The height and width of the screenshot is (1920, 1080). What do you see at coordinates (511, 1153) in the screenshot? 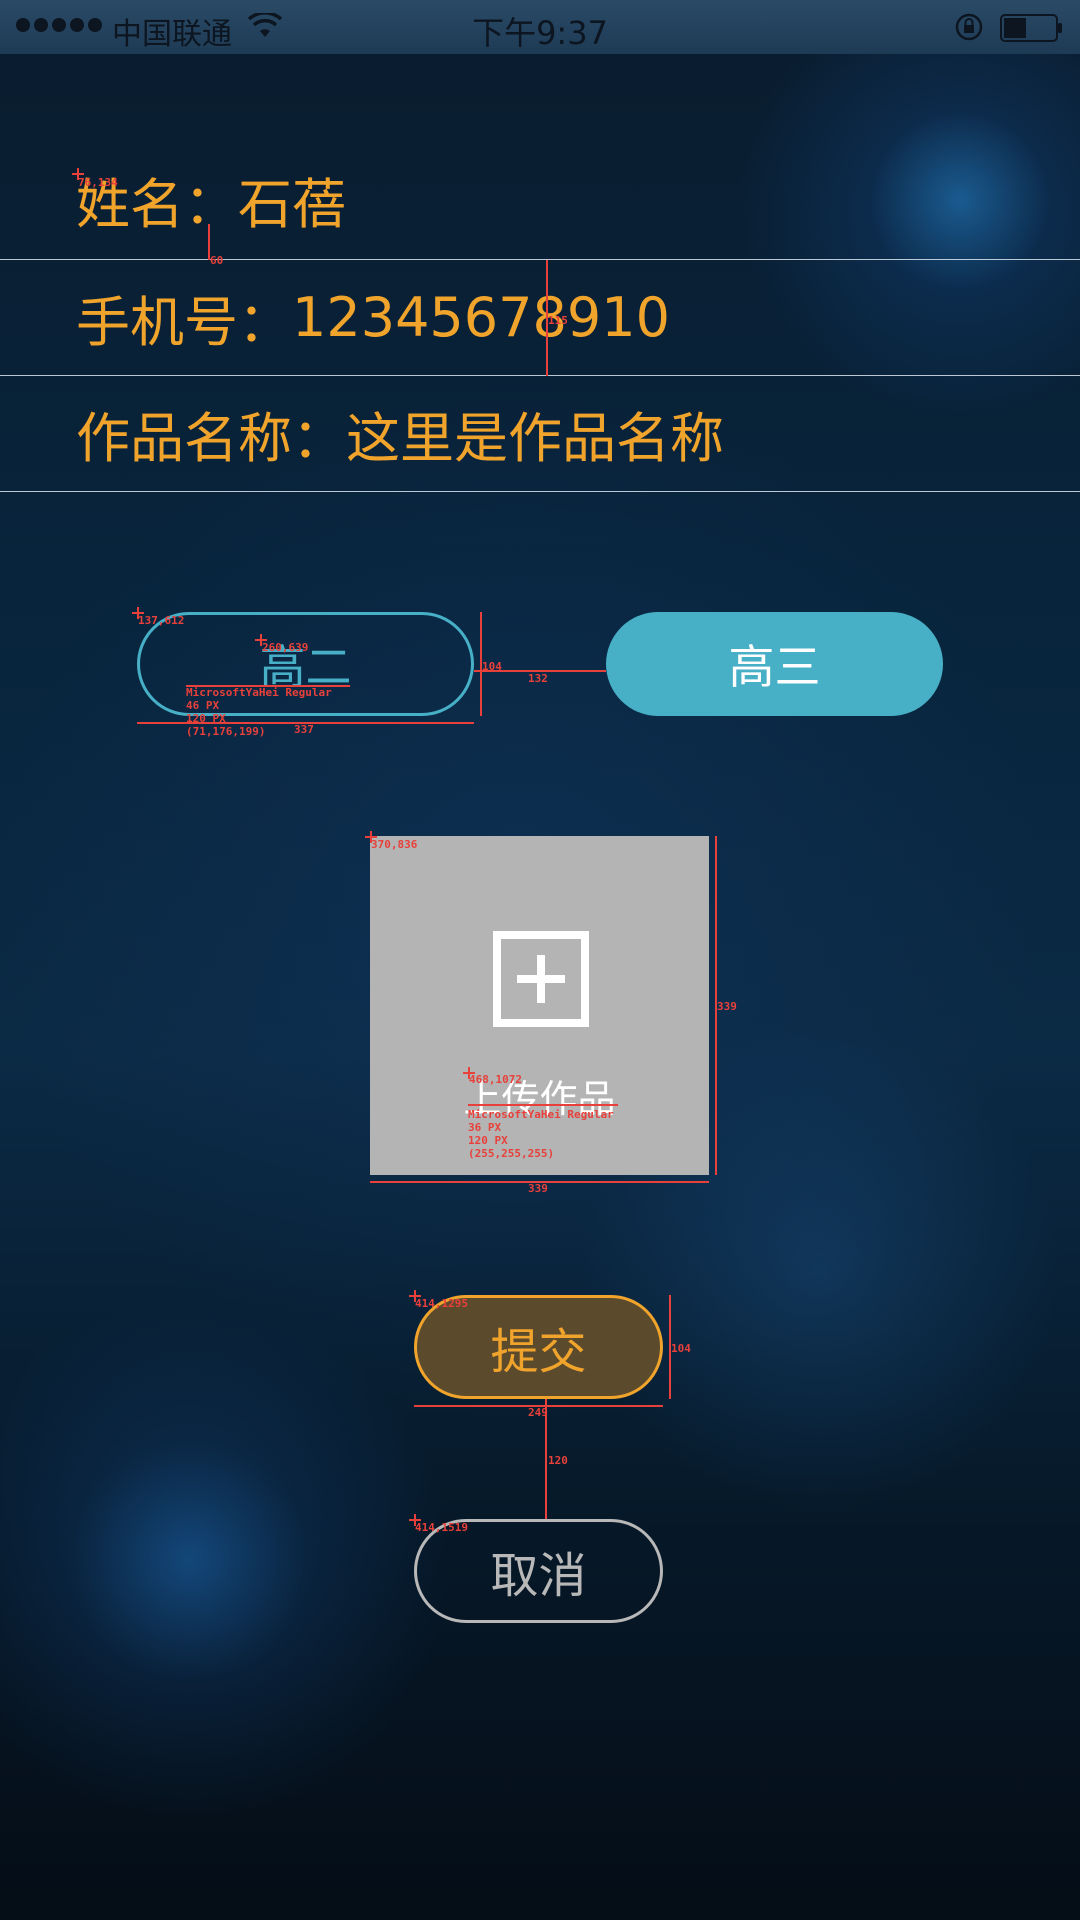
I see `anno-upload-color: (255,255,255)` at bounding box center [511, 1153].